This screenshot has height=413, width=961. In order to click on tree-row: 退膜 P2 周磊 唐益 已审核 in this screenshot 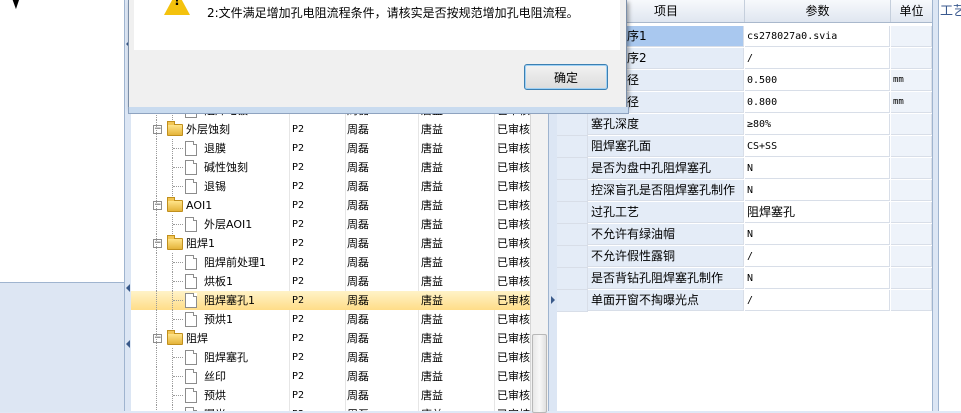, I will do `click(330, 148)`.